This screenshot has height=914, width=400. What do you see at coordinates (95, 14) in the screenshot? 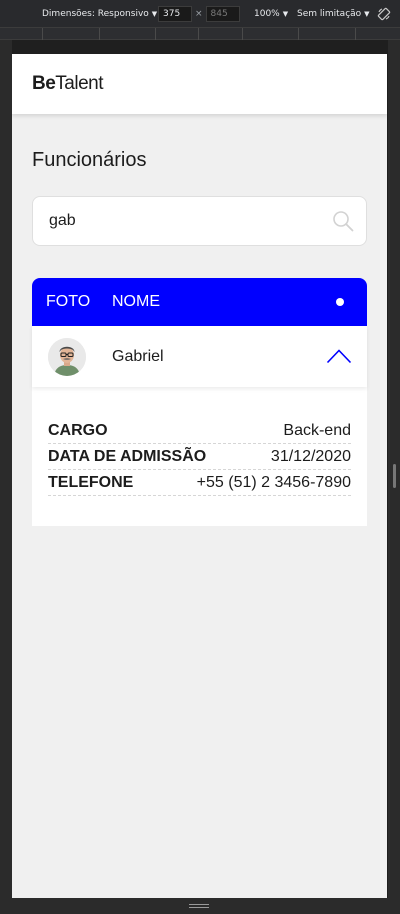
I see `dimensions-label: Dimensões: Responsivo` at bounding box center [95, 14].